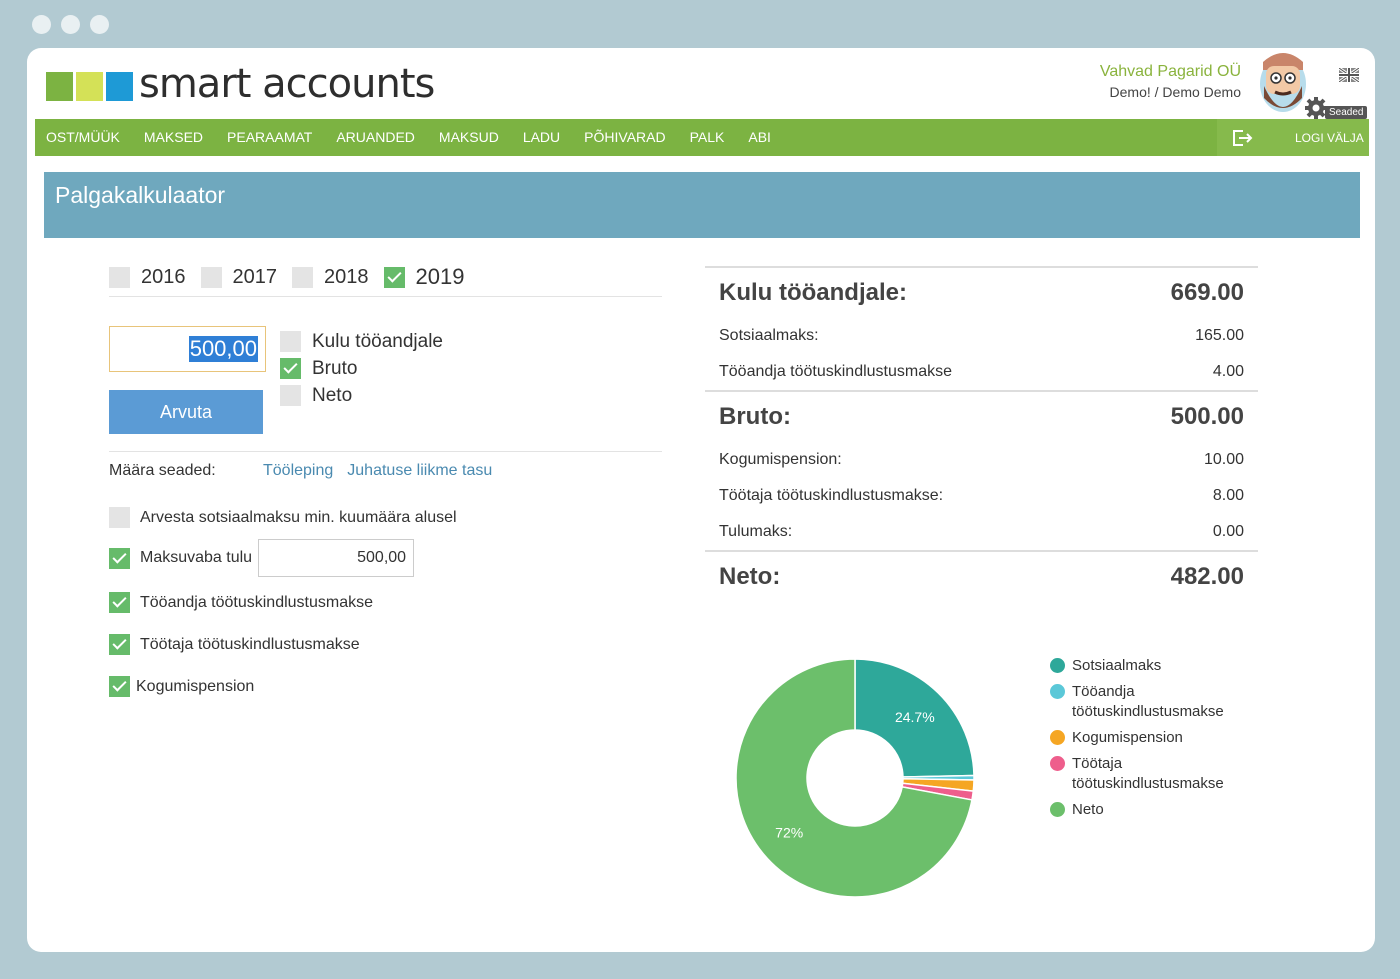 The height and width of the screenshot is (979, 1400). Describe the element at coordinates (780, 459) in the screenshot. I see `summary-label: Kogumispension:` at that location.